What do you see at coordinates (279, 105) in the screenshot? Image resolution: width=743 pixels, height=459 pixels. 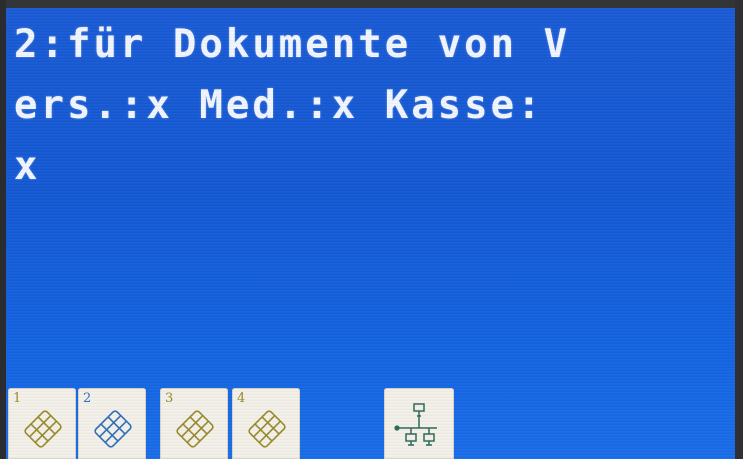 I see `message-line-2: ers.:x Med.:x Kasse:` at bounding box center [279, 105].